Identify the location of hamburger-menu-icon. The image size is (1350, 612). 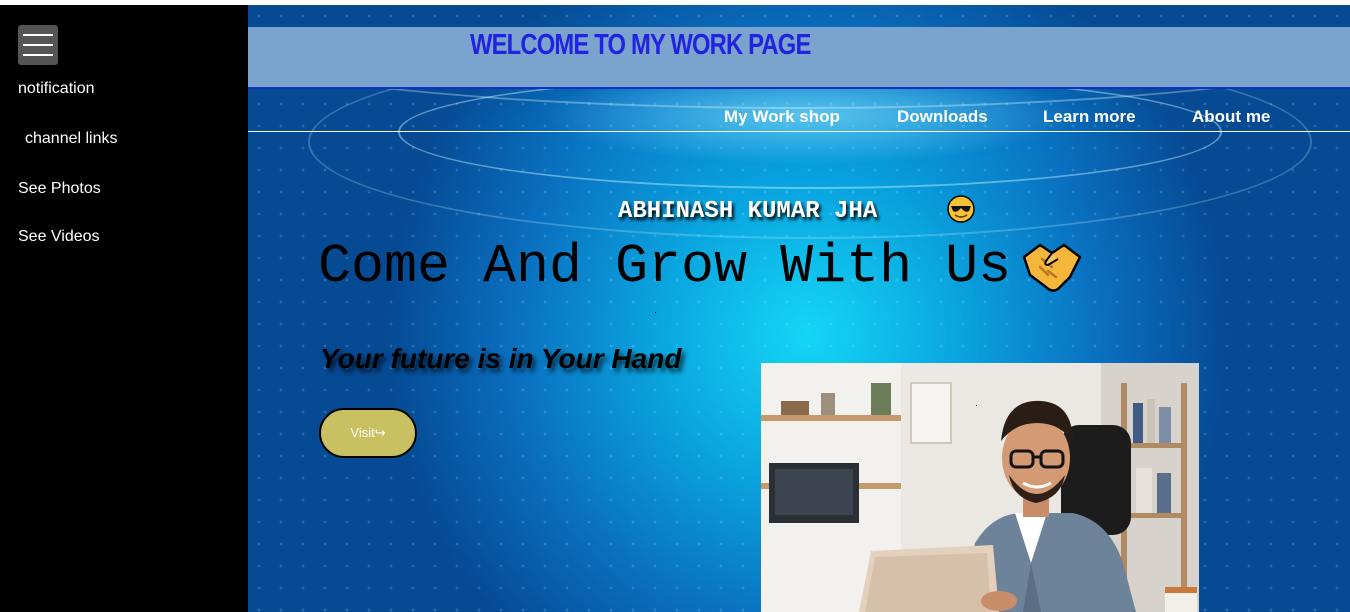
(38, 45).